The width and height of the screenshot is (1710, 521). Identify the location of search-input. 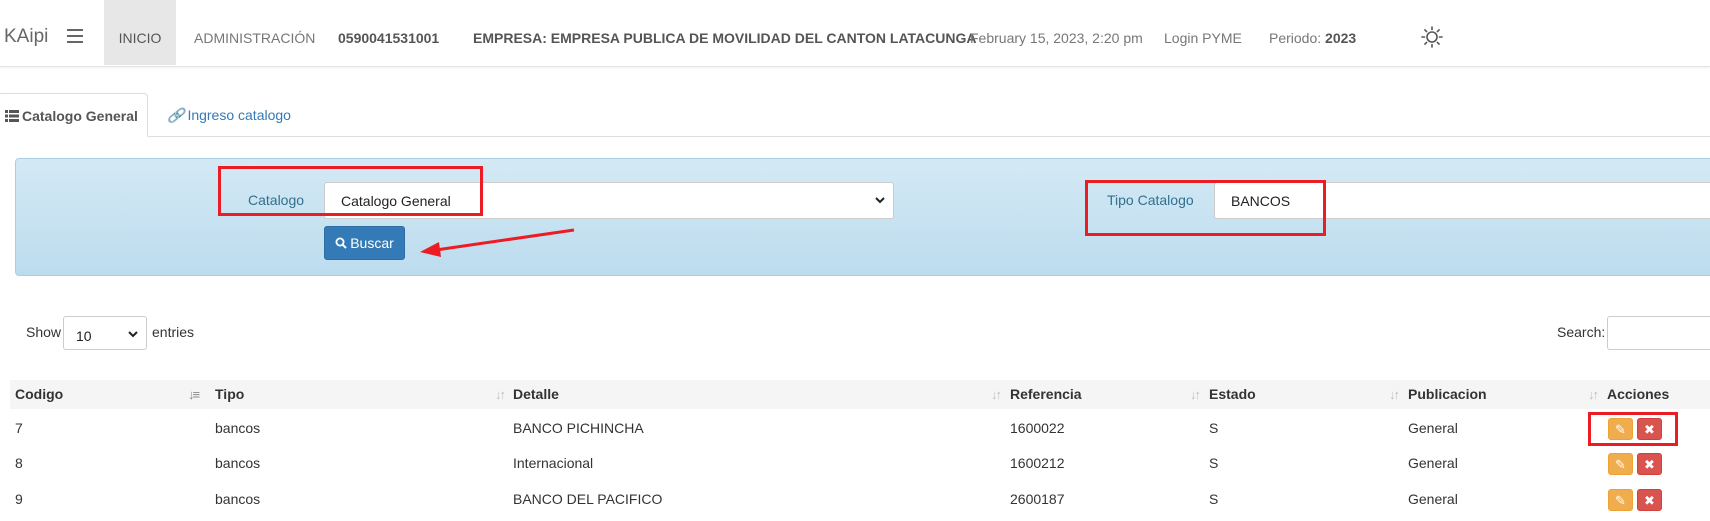
(1658, 333).